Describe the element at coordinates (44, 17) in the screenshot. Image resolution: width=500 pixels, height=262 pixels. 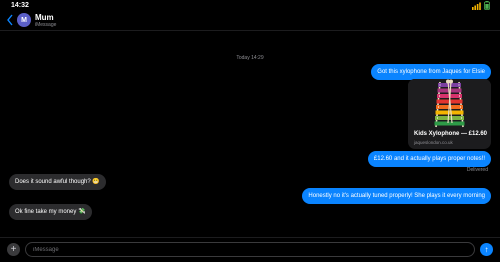
I see `contact-name: Mum` at that location.